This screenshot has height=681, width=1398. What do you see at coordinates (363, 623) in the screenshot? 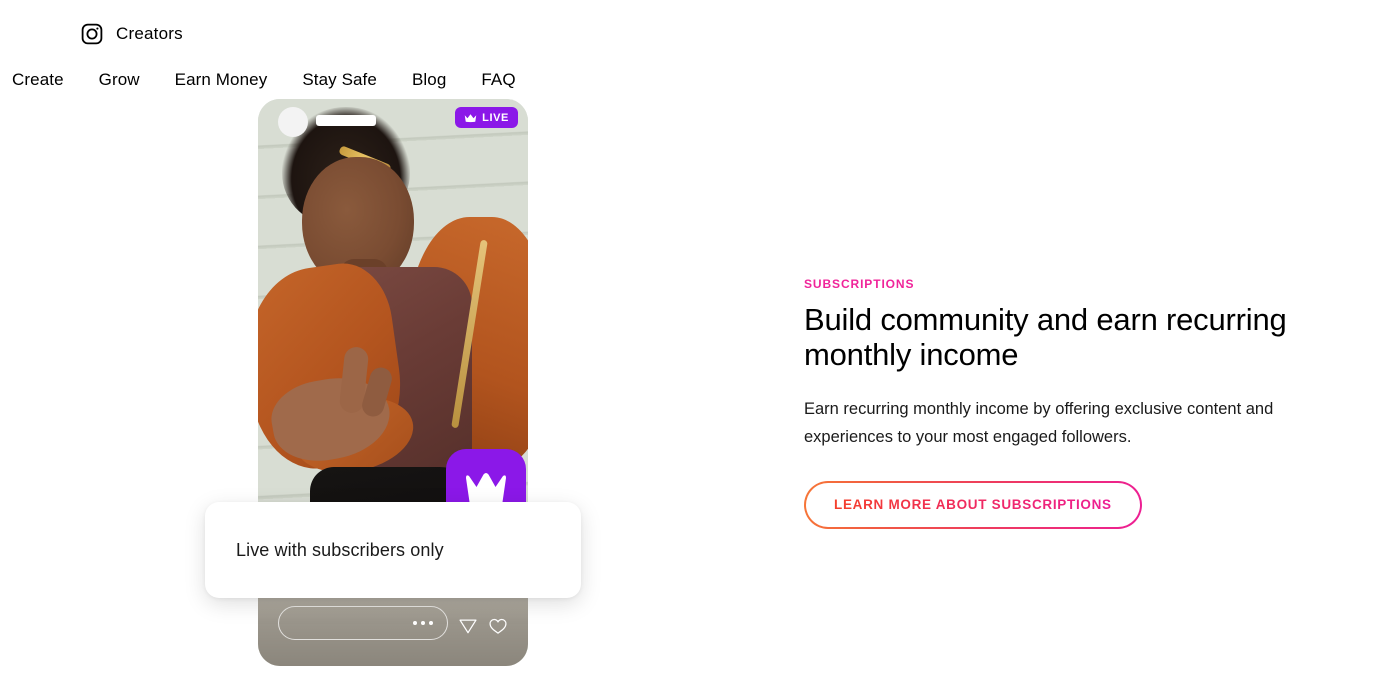
I see `comment-input` at bounding box center [363, 623].